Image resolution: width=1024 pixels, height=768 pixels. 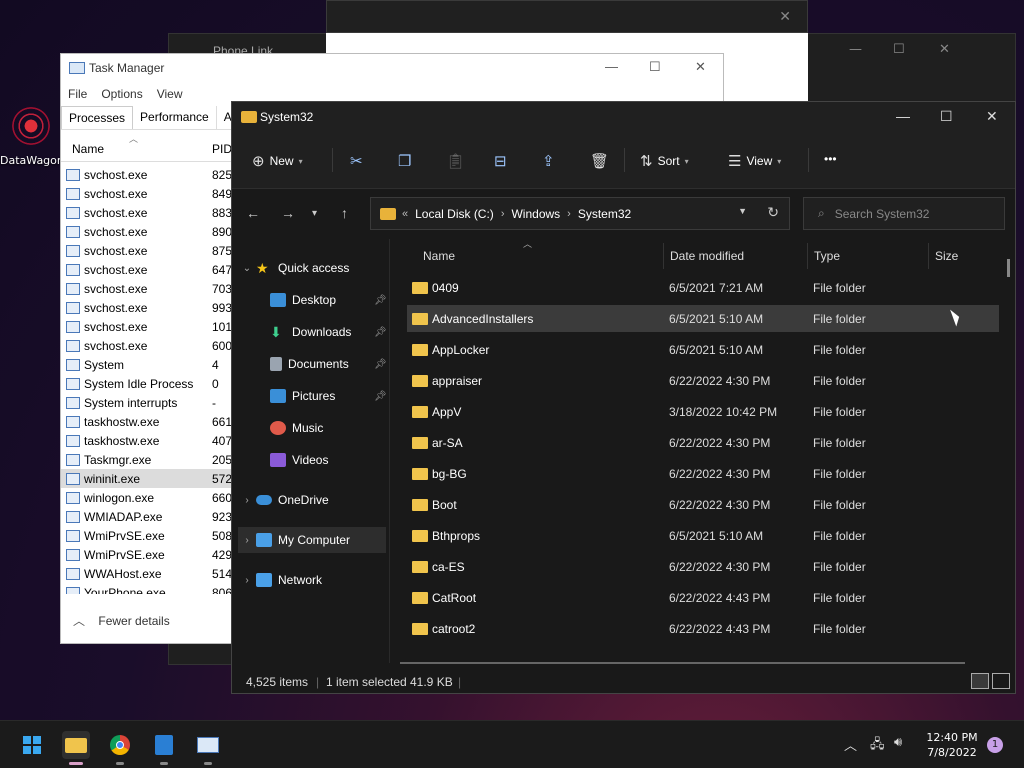 What do you see at coordinates (703, 442) in the screenshot?
I see `file-row: ar-SA 6/22/2022 4:30 PM File folder` at bounding box center [703, 442].